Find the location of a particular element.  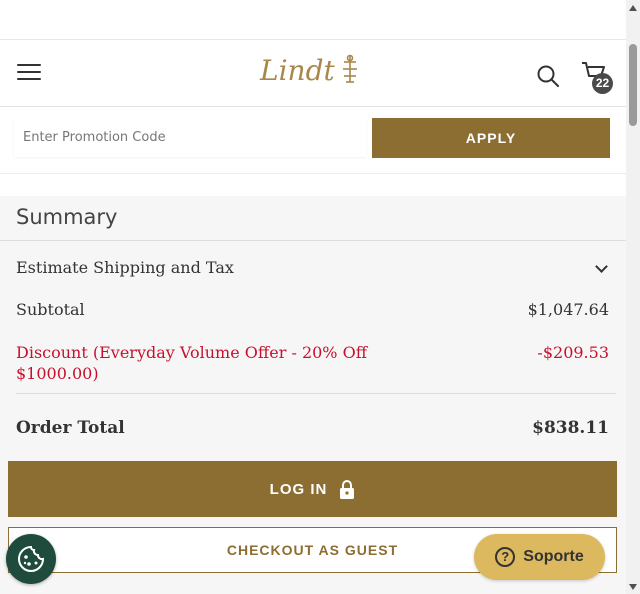

scroll-down-arrow is located at coordinates (633, 587).